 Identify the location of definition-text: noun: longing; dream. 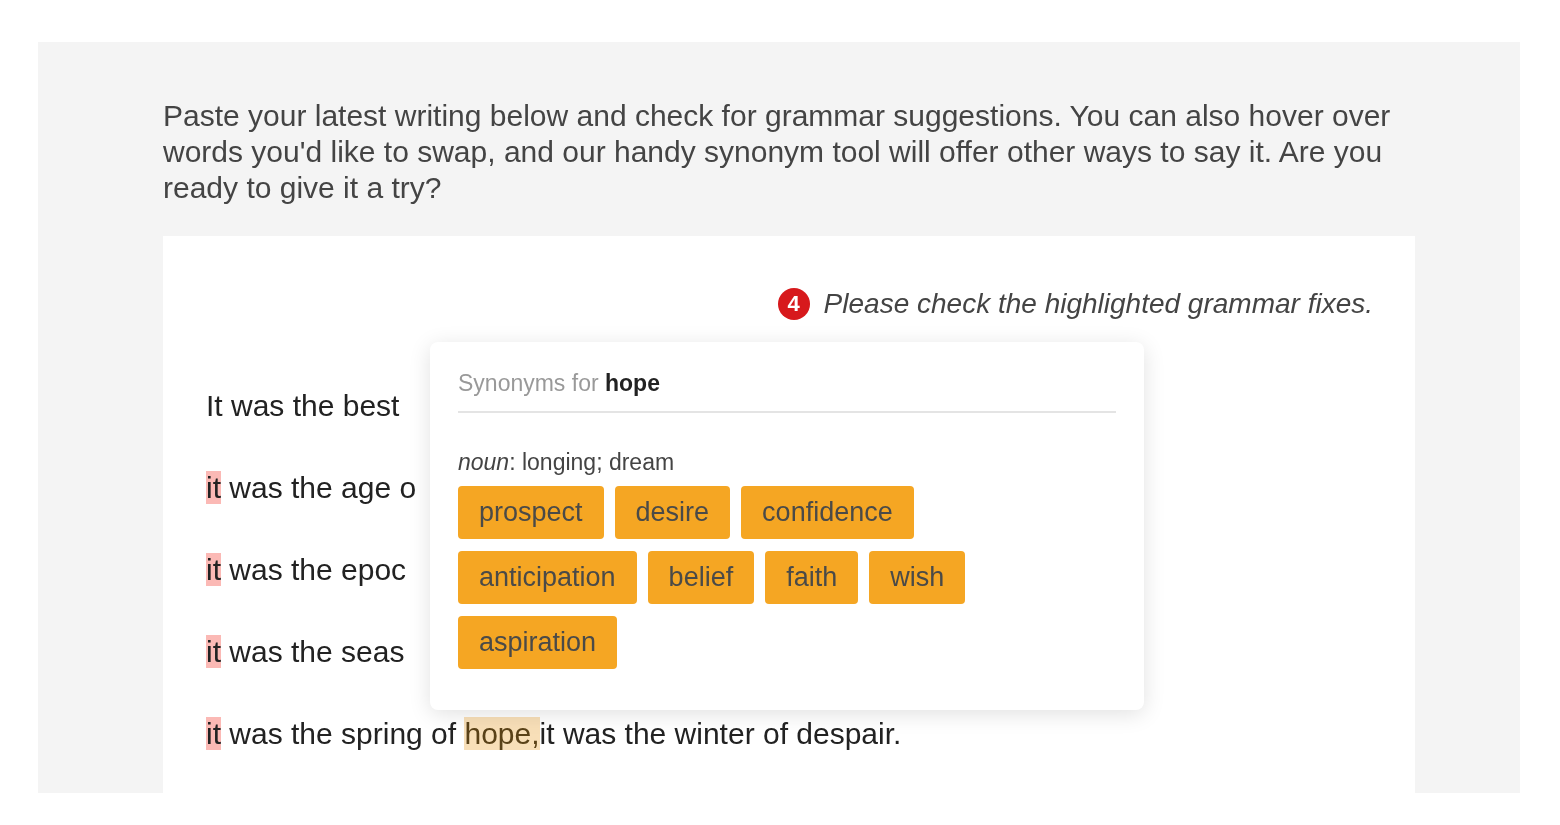
(567, 462).